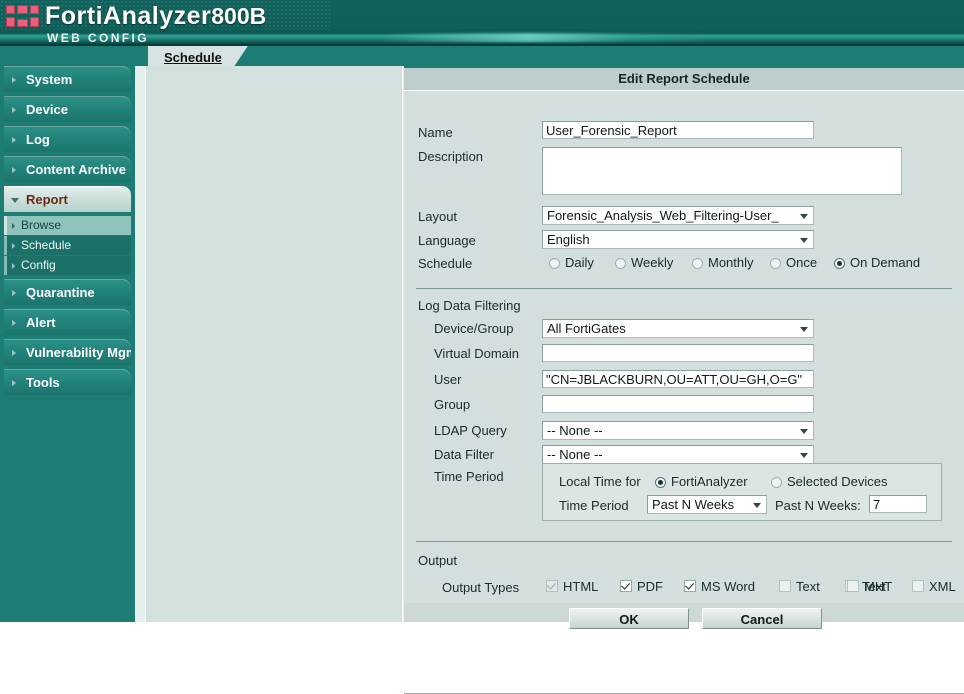 Image resolution: width=964 pixels, height=694 pixels. What do you see at coordinates (481, 587) in the screenshot?
I see `output-types-label: Output Types` at bounding box center [481, 587].